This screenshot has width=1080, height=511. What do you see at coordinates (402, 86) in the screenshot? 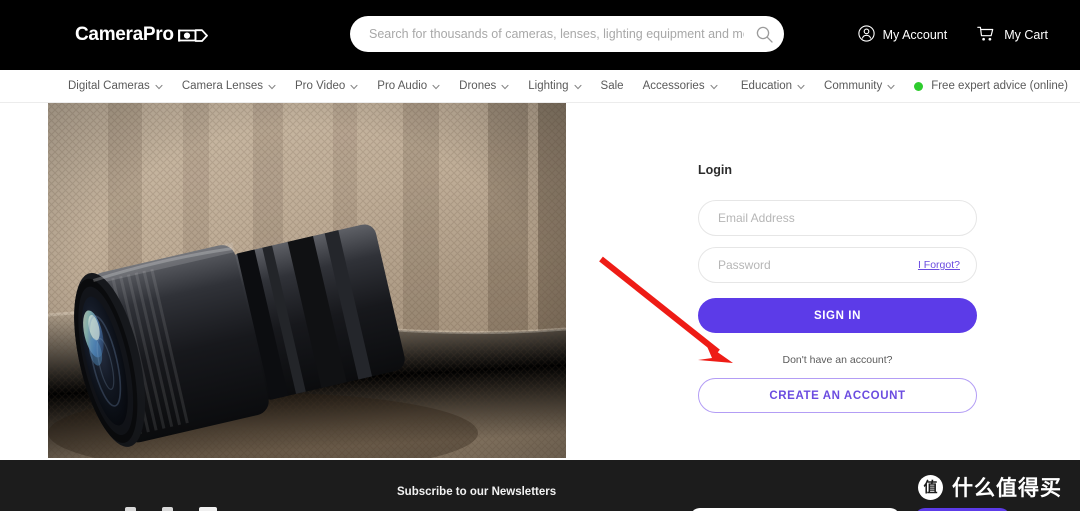
I see `nav-label: Pro Audio` at bounding box center [402, 86].